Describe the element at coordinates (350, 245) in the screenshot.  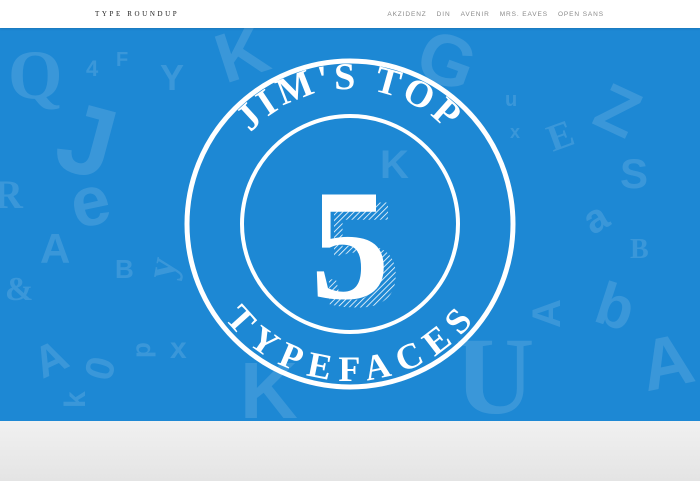
I see `big-number-five: 5` at that location.